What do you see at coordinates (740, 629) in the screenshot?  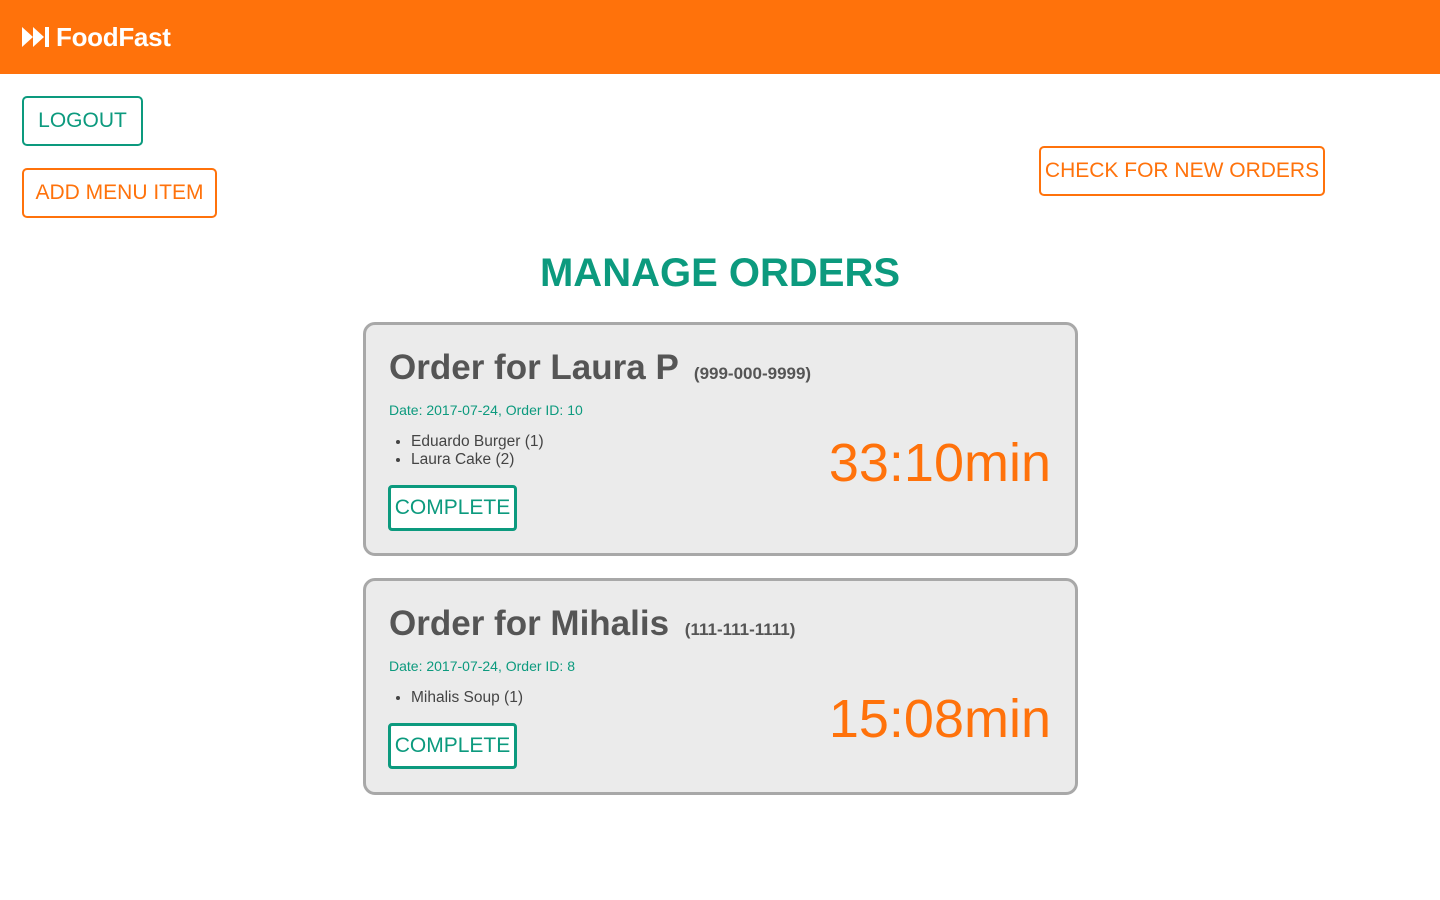 I see `order-phone: (111-111-1111)` at bounding box center [740, 629].